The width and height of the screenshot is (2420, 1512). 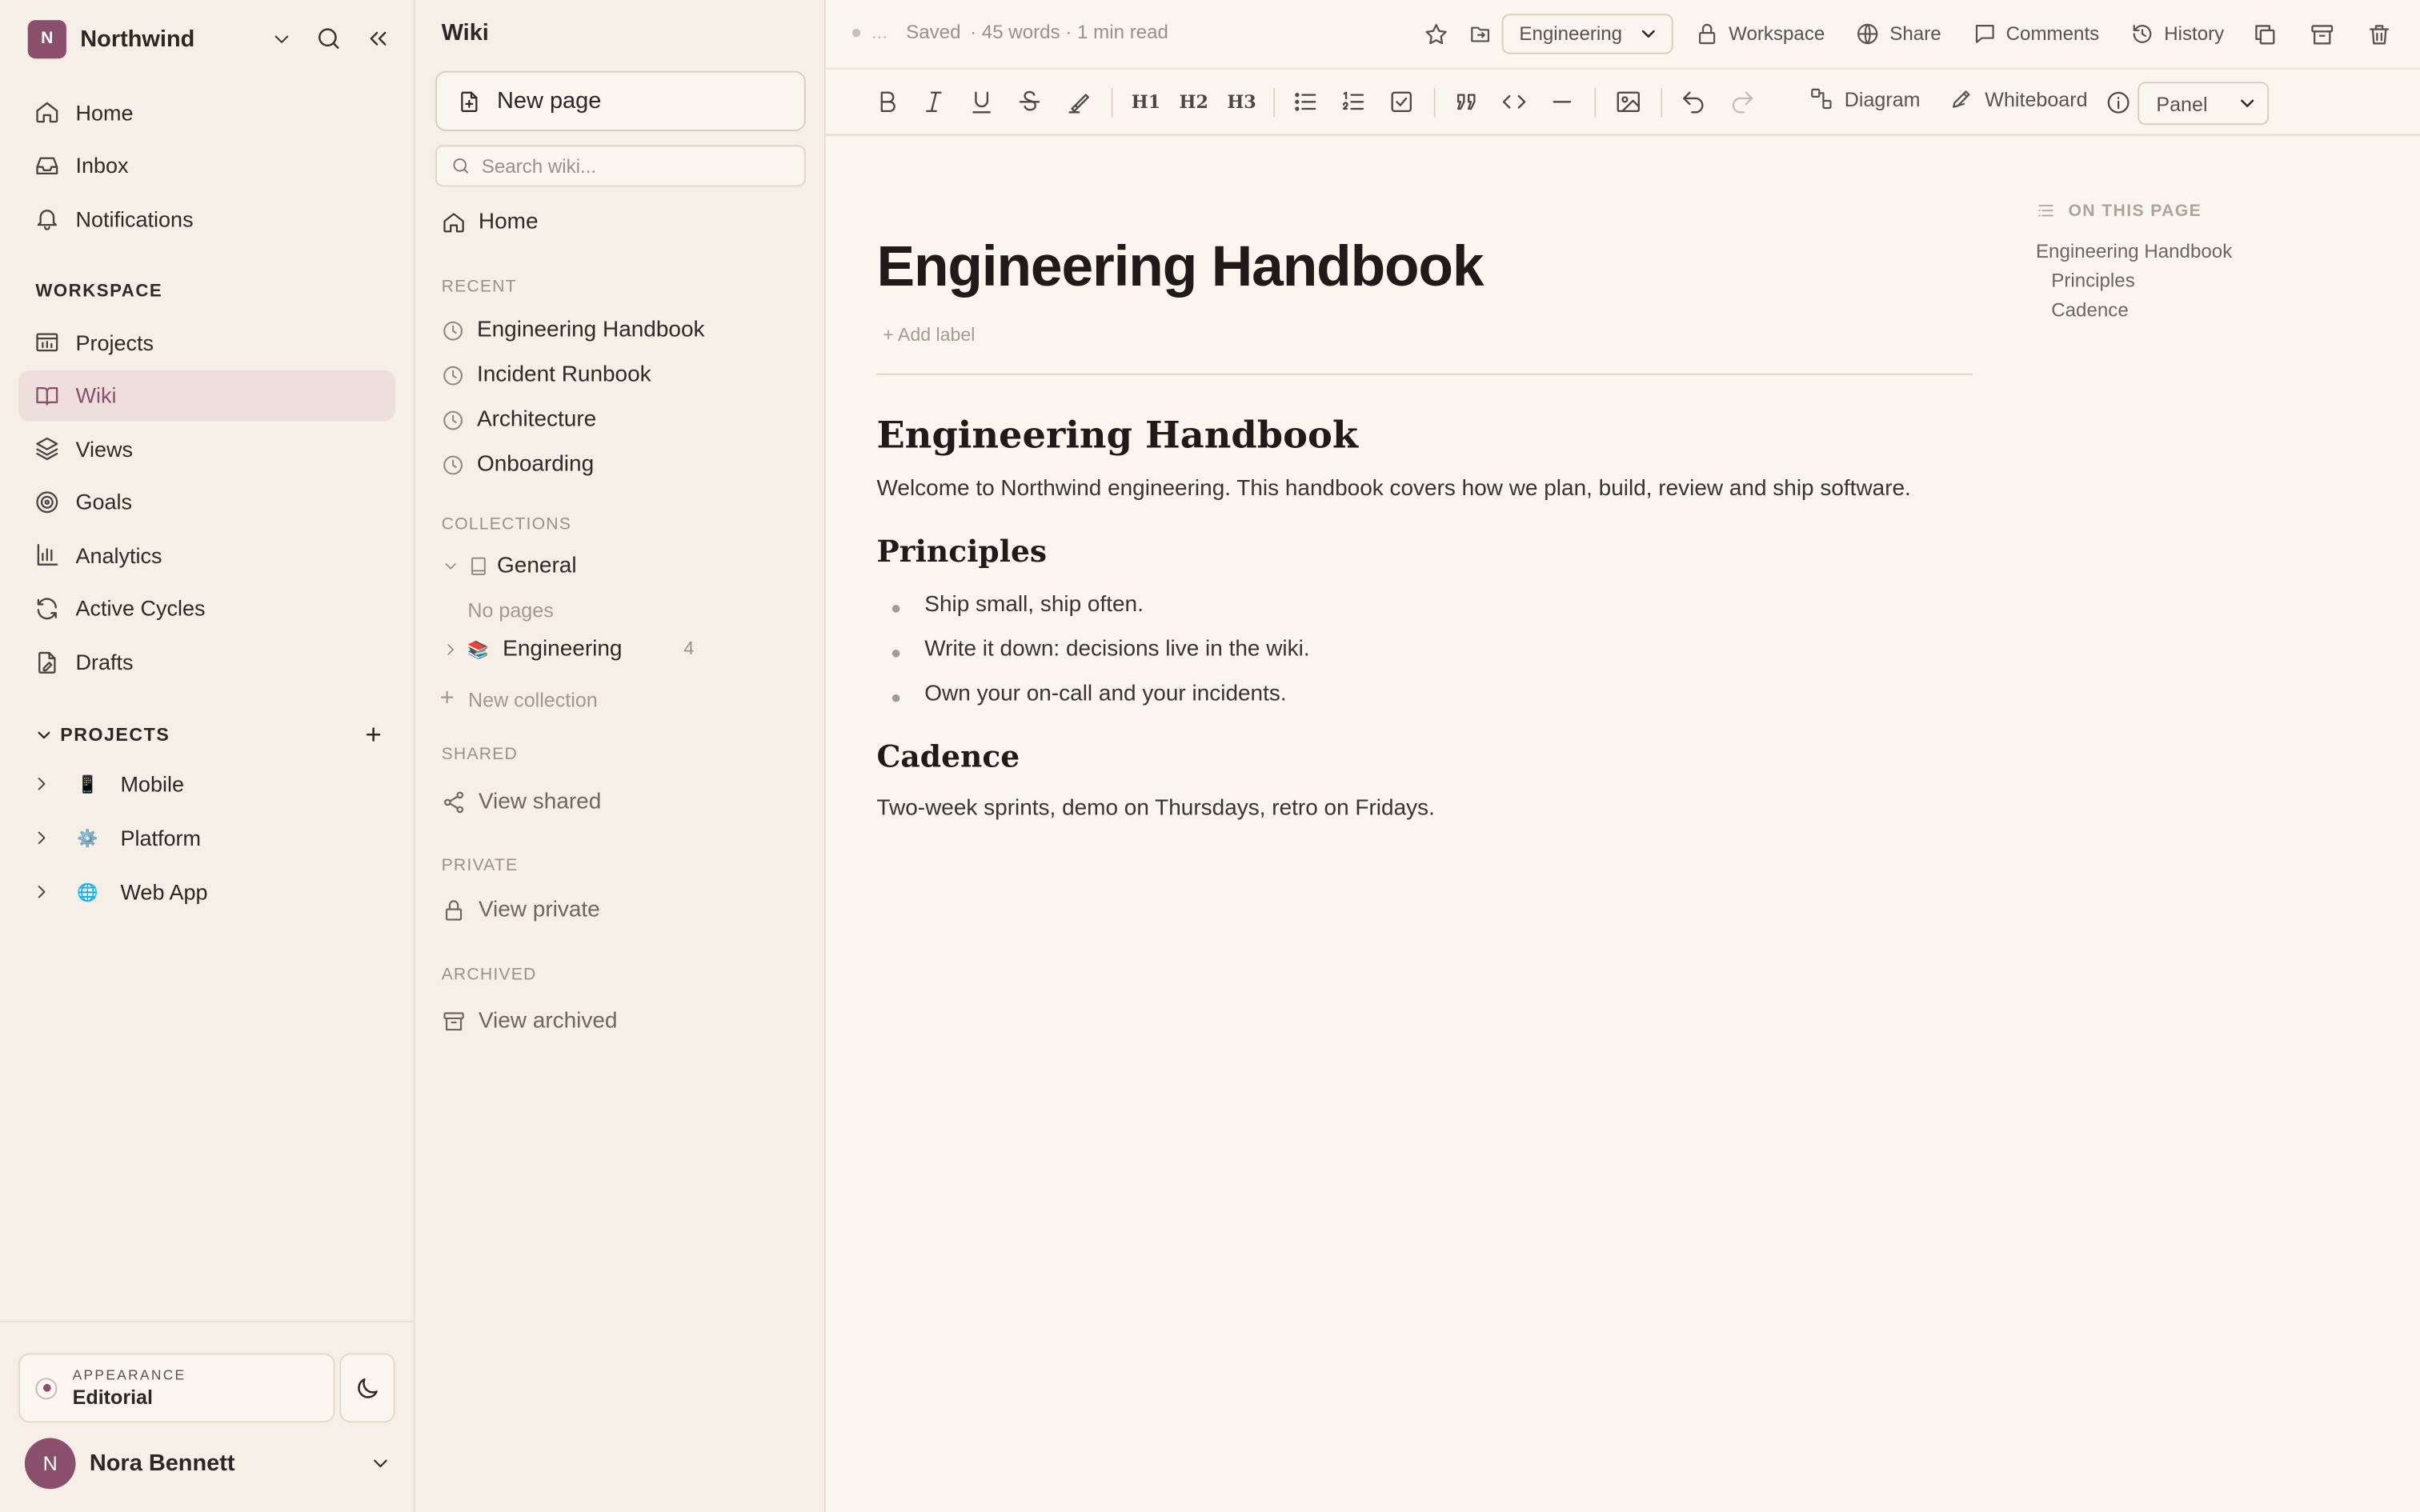 What do you see at coordinates (509, 566) in the screenshot?
I see `collection-general: General` at bounding box center [509, 566].